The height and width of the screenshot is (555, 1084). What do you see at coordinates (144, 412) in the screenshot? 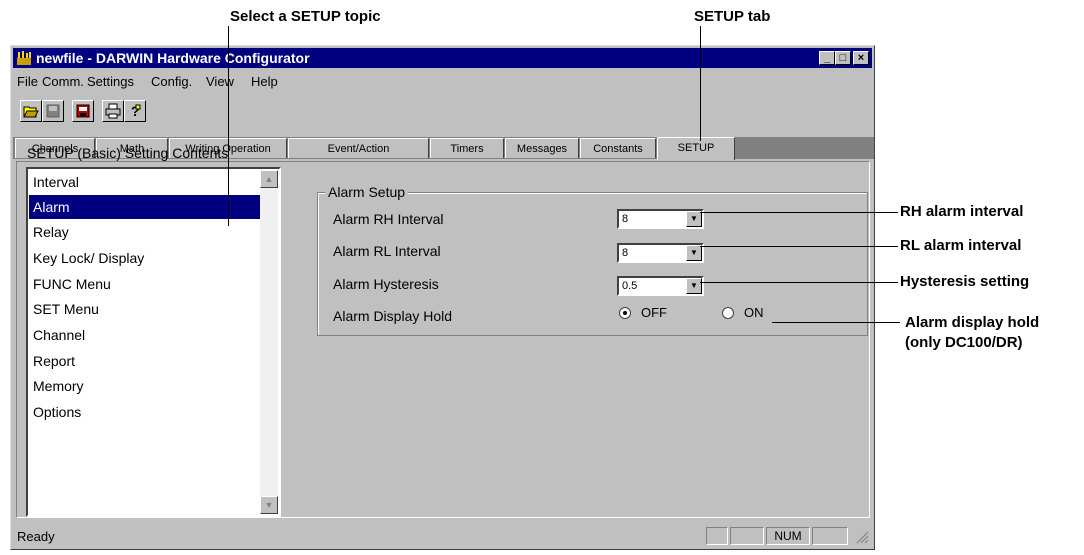
I see `list-item: Options` at bounding box center [144, 412].